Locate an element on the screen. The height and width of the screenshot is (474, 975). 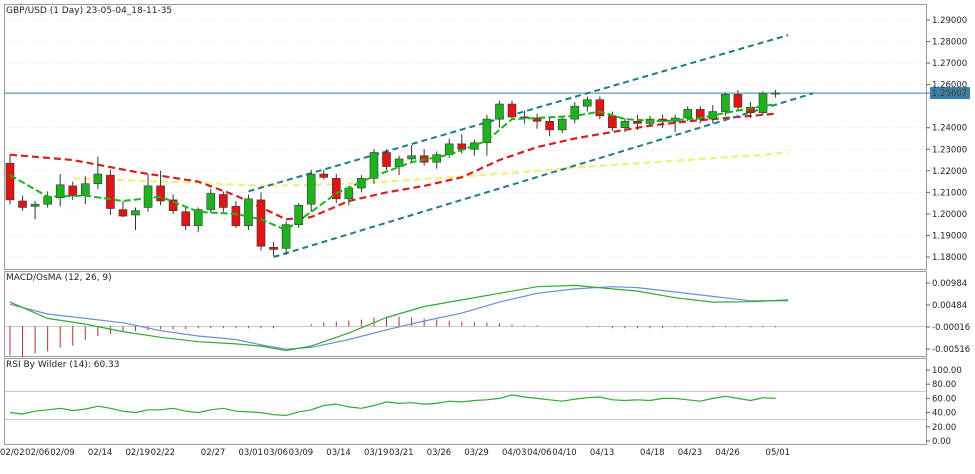
x-tick-label: 03/14 is located at coordinates (338, 453).